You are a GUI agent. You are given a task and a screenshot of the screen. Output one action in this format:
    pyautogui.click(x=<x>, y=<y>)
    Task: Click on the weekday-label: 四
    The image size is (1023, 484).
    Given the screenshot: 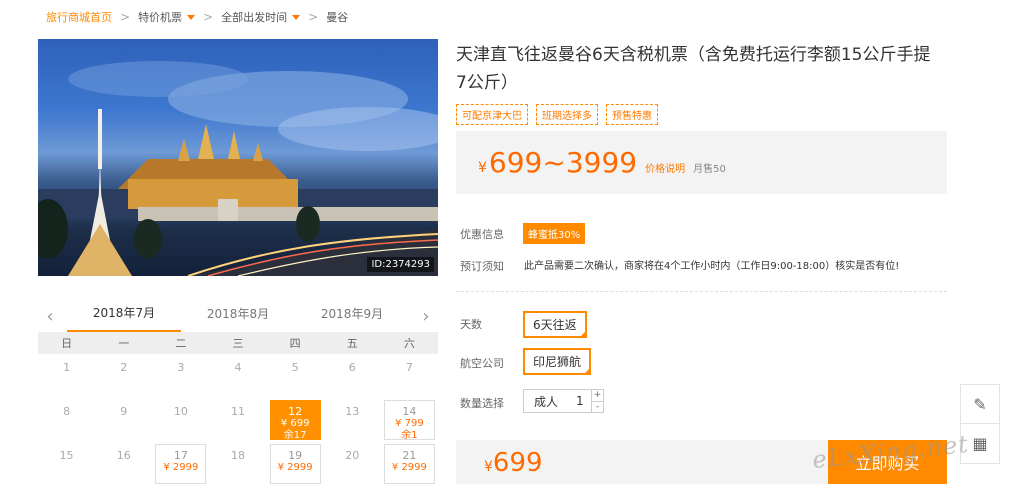 What is the action you would take?
    pyautogui.click(x=295, y=343)
    